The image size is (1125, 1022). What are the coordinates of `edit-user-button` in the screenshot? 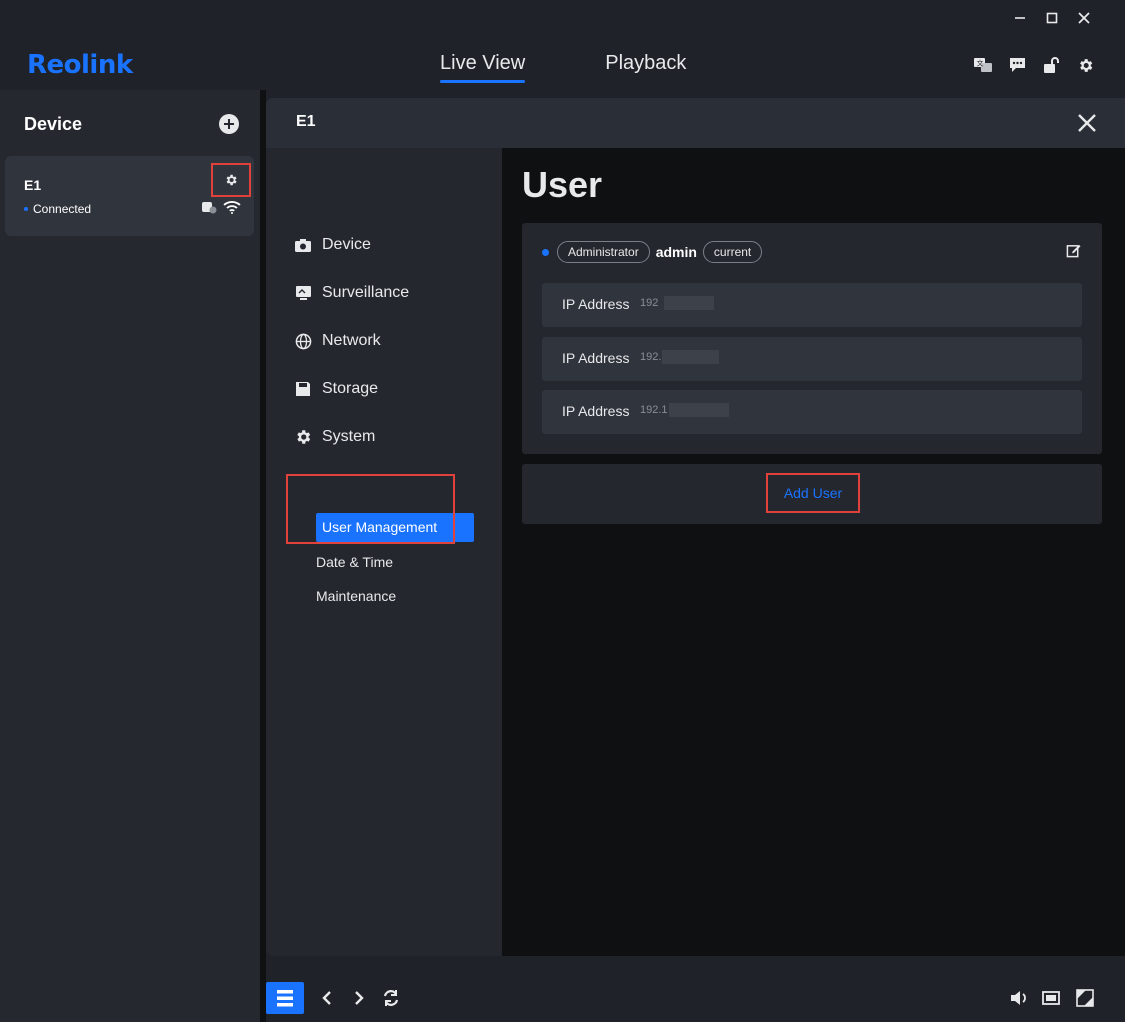 It's located at (1074, 251).